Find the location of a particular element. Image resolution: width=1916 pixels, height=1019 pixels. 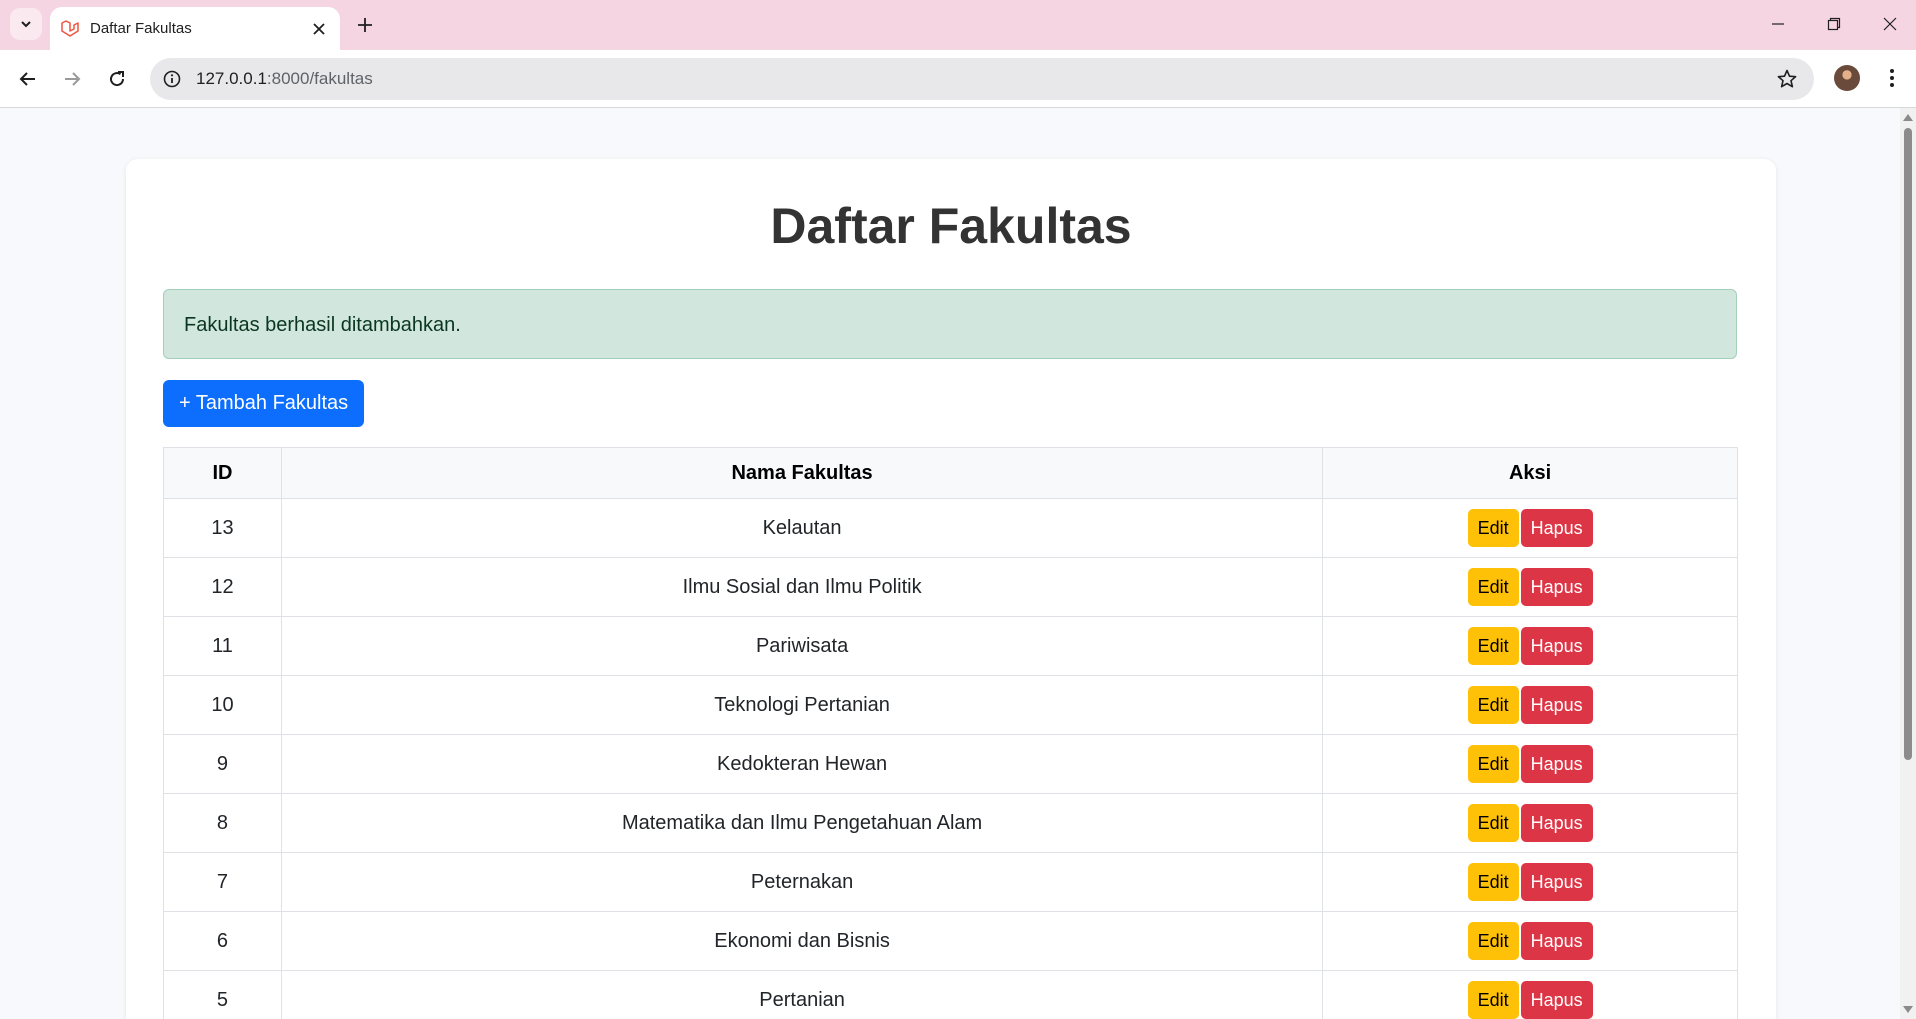

cell-id: 9 is located at coordinates (222, 764).